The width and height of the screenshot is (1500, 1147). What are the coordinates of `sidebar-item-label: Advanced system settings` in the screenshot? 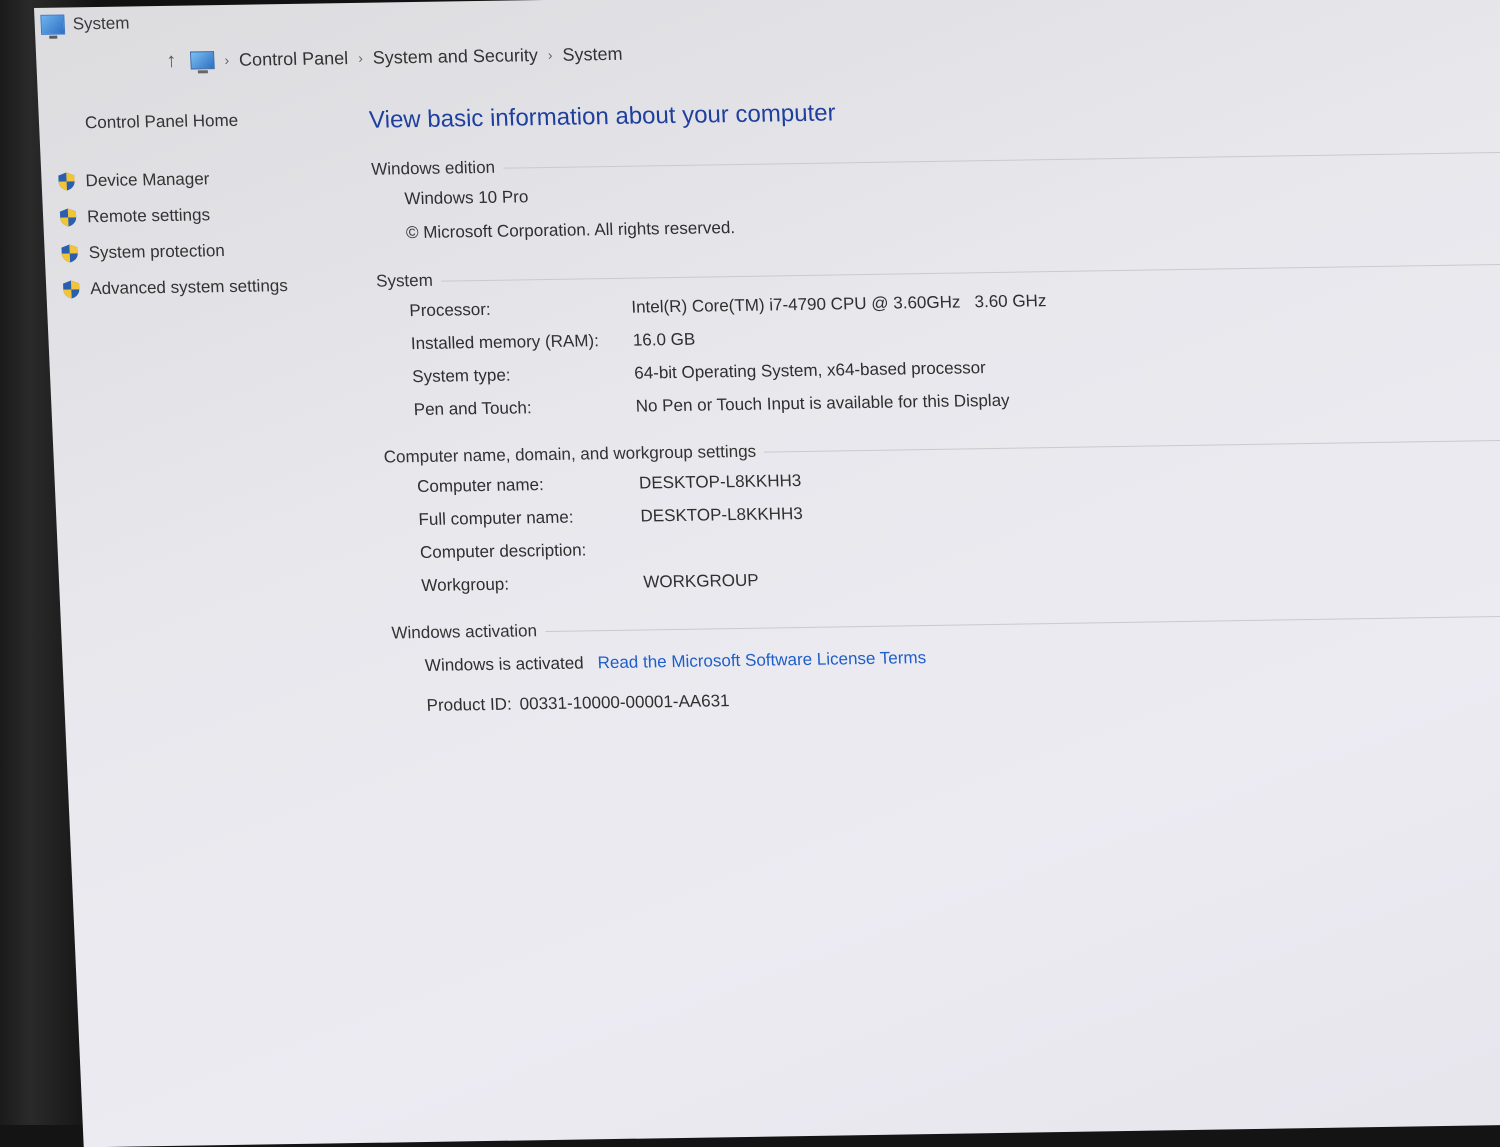 It's located at (189, 287).